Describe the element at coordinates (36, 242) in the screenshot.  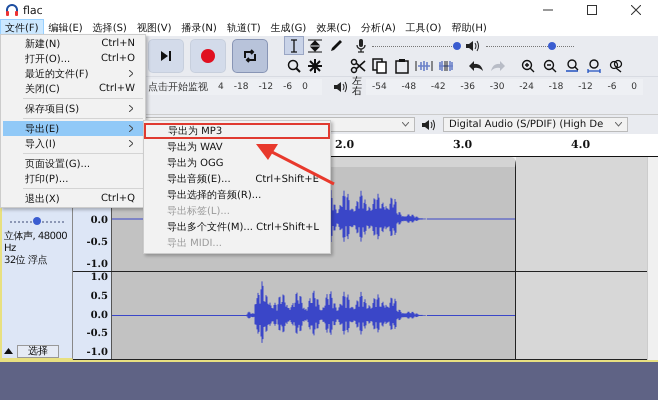
I see `track-info: 立体声, 48000 Hz` at that location.